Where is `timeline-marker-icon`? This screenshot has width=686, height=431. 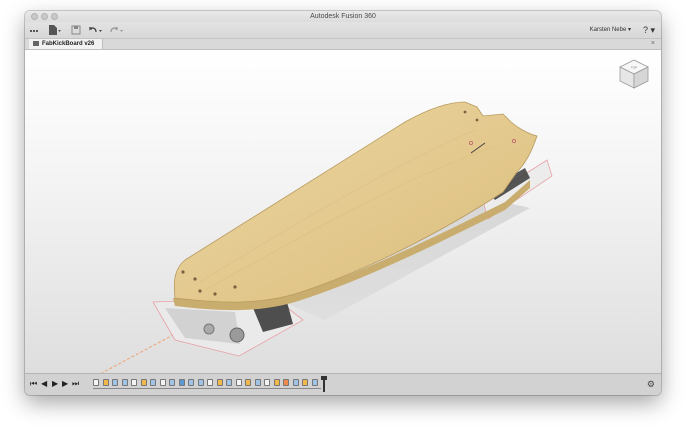
timeline-marker-icon is located at coordinates (324, 384).